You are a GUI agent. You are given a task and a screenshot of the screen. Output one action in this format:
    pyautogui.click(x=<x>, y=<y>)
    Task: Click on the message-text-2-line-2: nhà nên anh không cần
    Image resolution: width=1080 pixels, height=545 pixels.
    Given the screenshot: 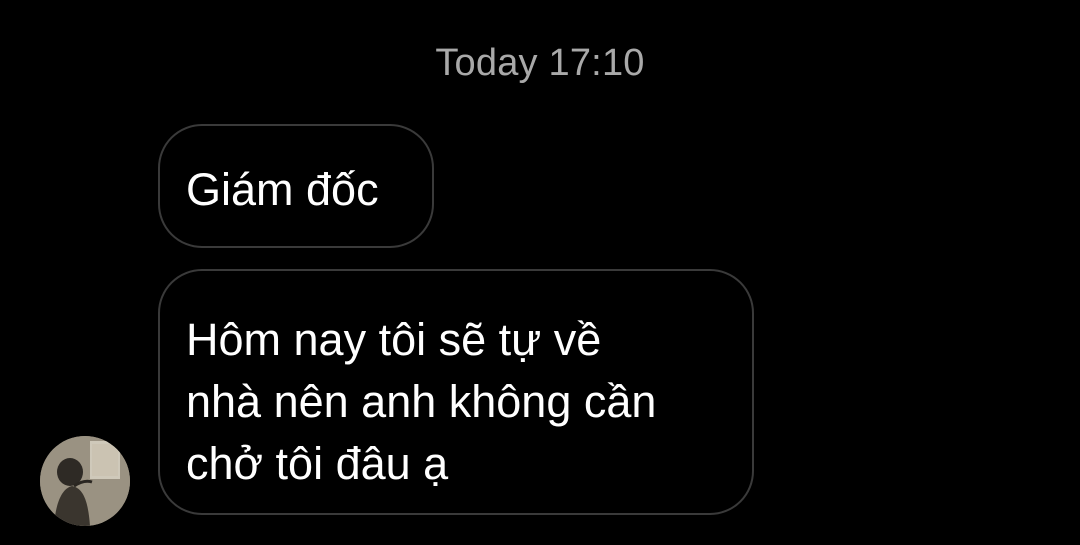 What is the action you would take?
    pyautogui.click(x=421, y=401)
    